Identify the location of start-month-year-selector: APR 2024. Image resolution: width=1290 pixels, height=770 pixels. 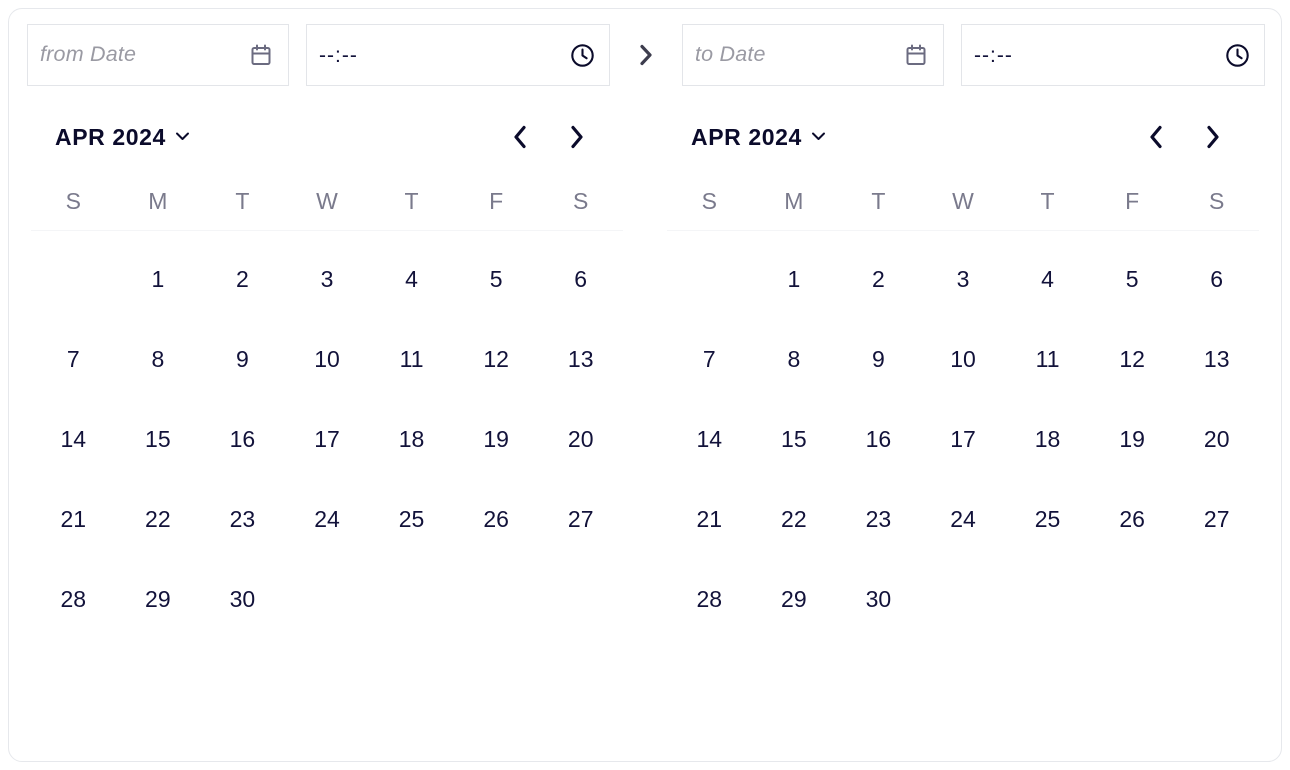
(122, 137).